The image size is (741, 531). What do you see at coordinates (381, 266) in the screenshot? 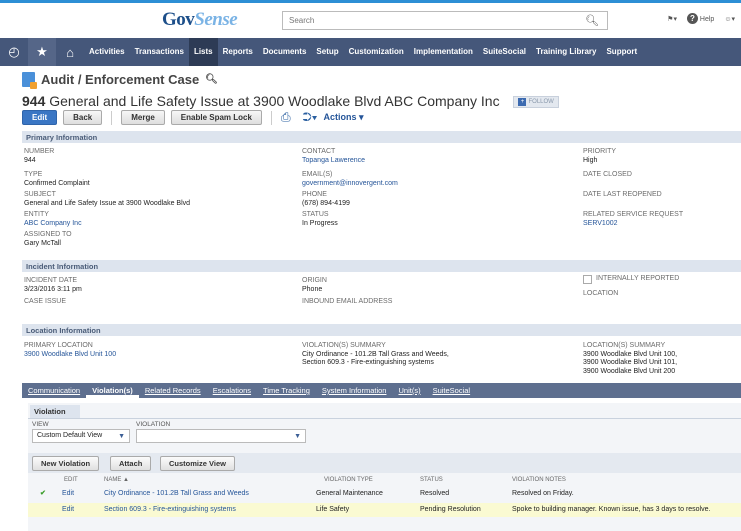
I see `incident-information-header: Incident Information` at bounding box center [381, 266].